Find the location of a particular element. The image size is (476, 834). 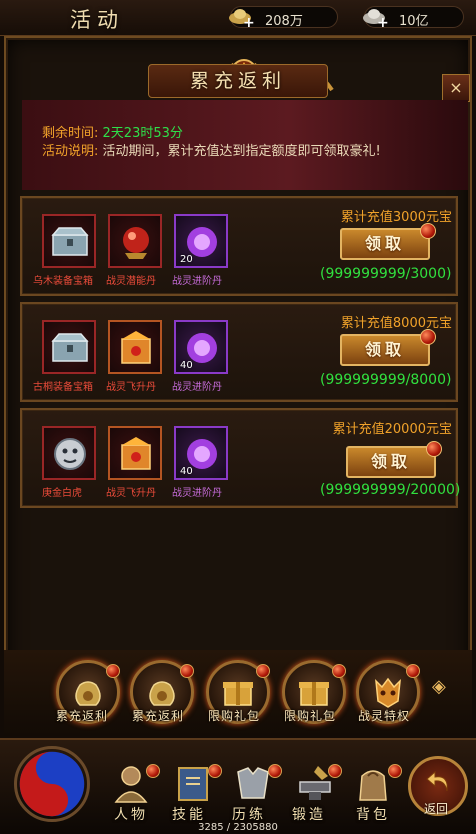

nav-label: 锻造 is located at coordinates (309, 815).